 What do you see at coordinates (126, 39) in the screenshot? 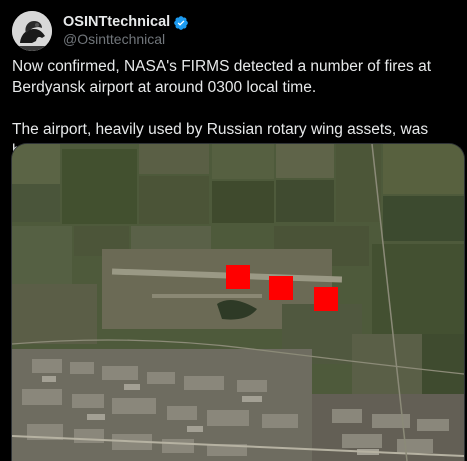
I see `author-handle: @Osinttechnical` at bounding box center [126, 39].